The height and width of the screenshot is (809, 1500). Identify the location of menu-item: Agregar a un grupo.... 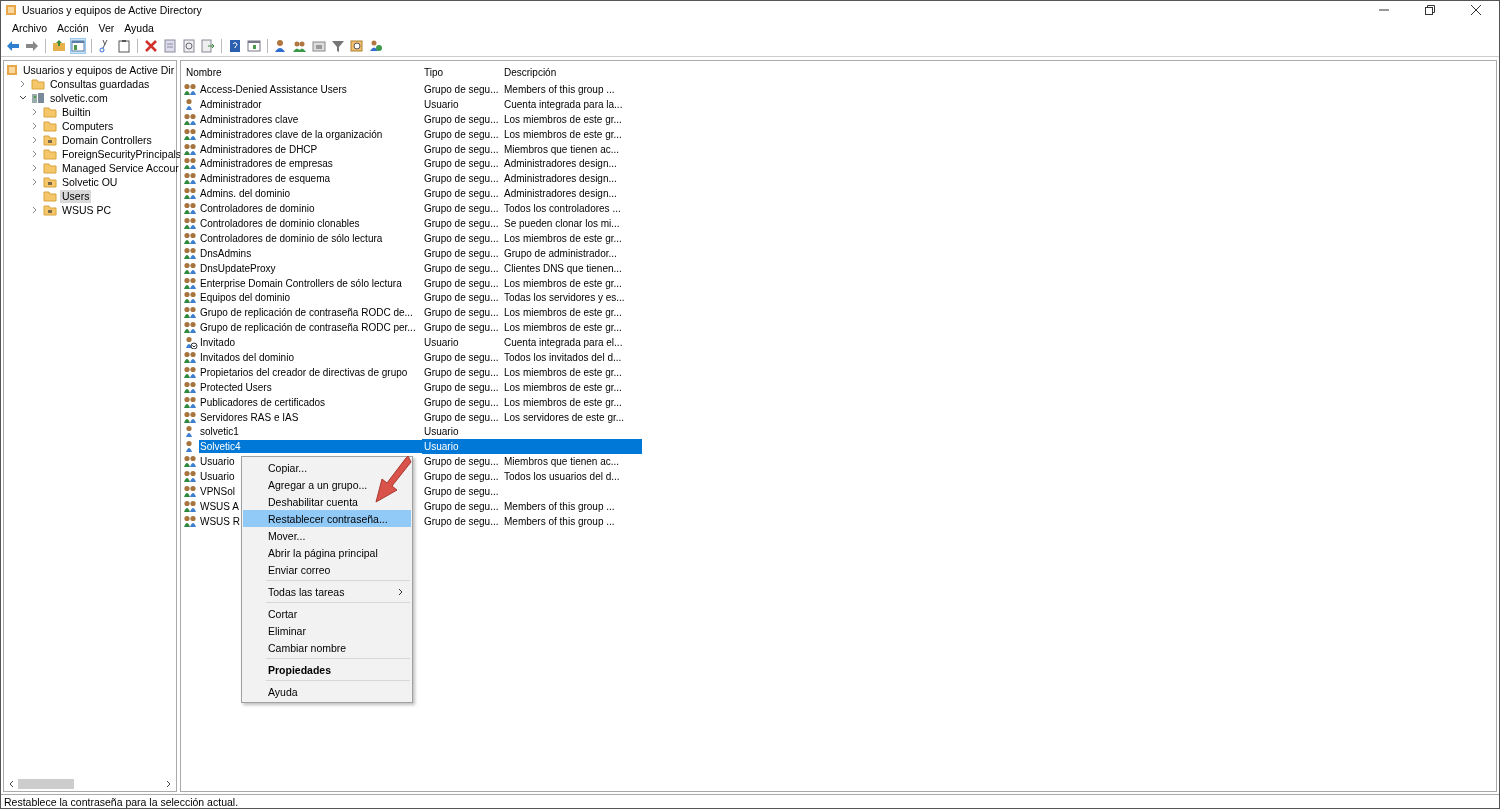
(319, 484).